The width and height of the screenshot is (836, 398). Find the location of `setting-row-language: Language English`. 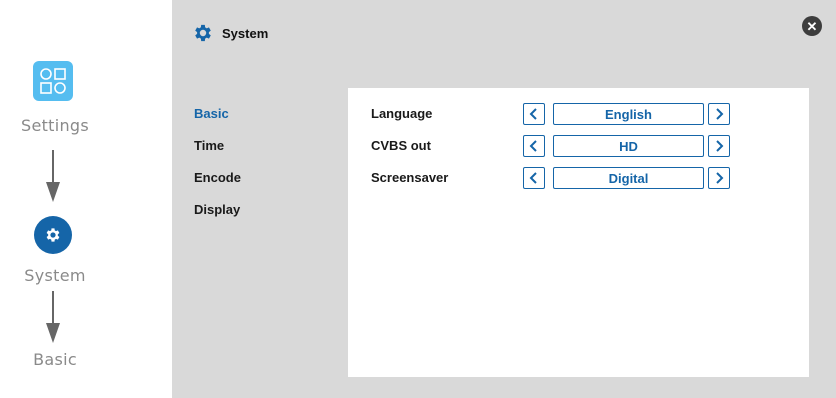

setting-row-language: Language English is located at coordinates (578, 114).